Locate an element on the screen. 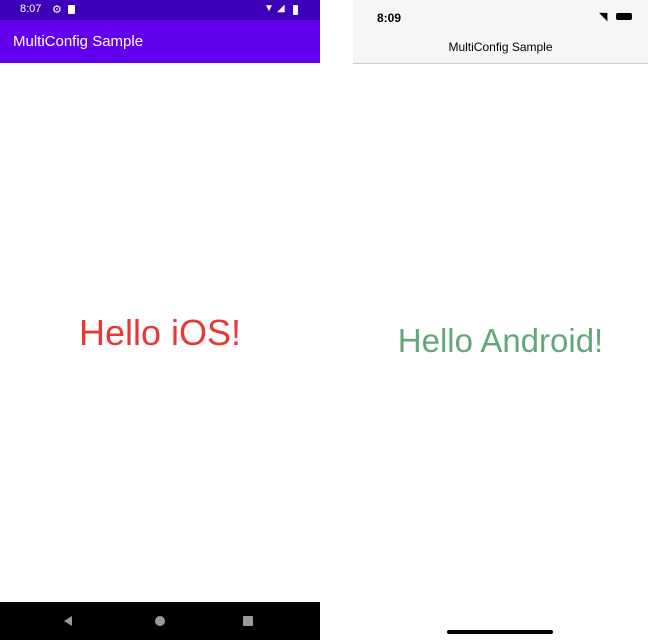  wifi-icon: ◥ is located at coordinates (603, 17).